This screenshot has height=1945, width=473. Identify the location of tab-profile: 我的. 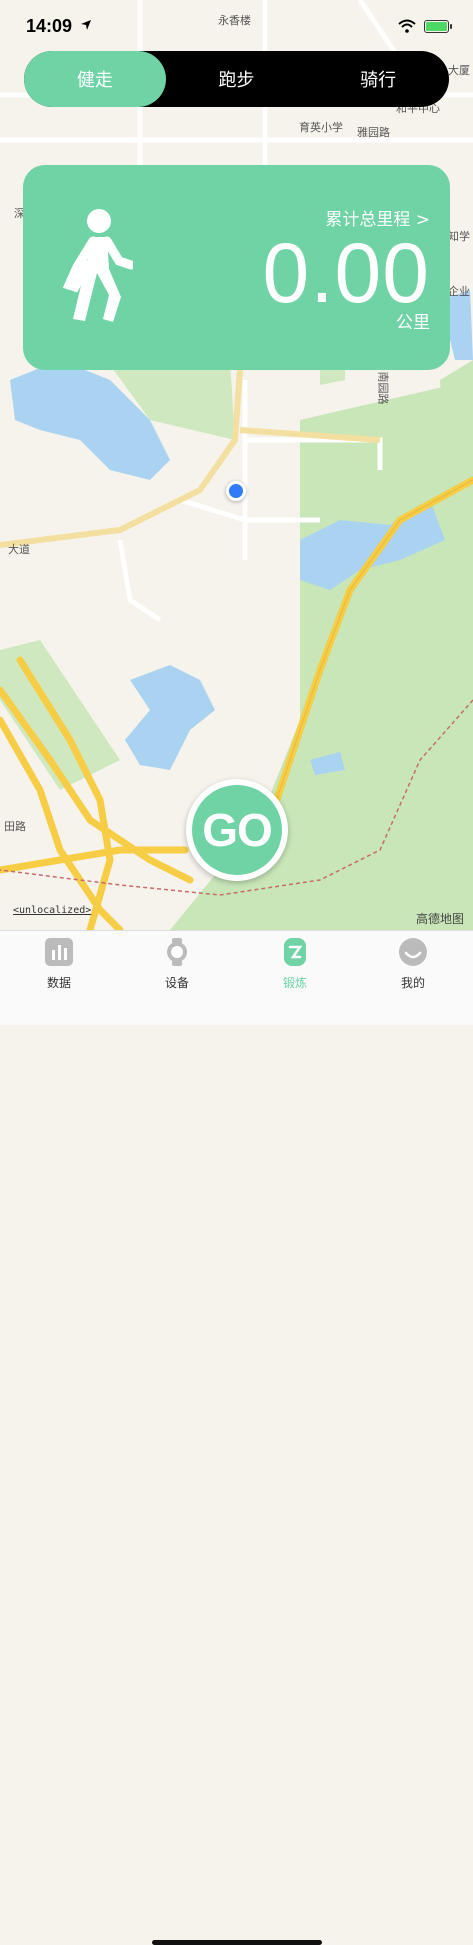
(413, 964).